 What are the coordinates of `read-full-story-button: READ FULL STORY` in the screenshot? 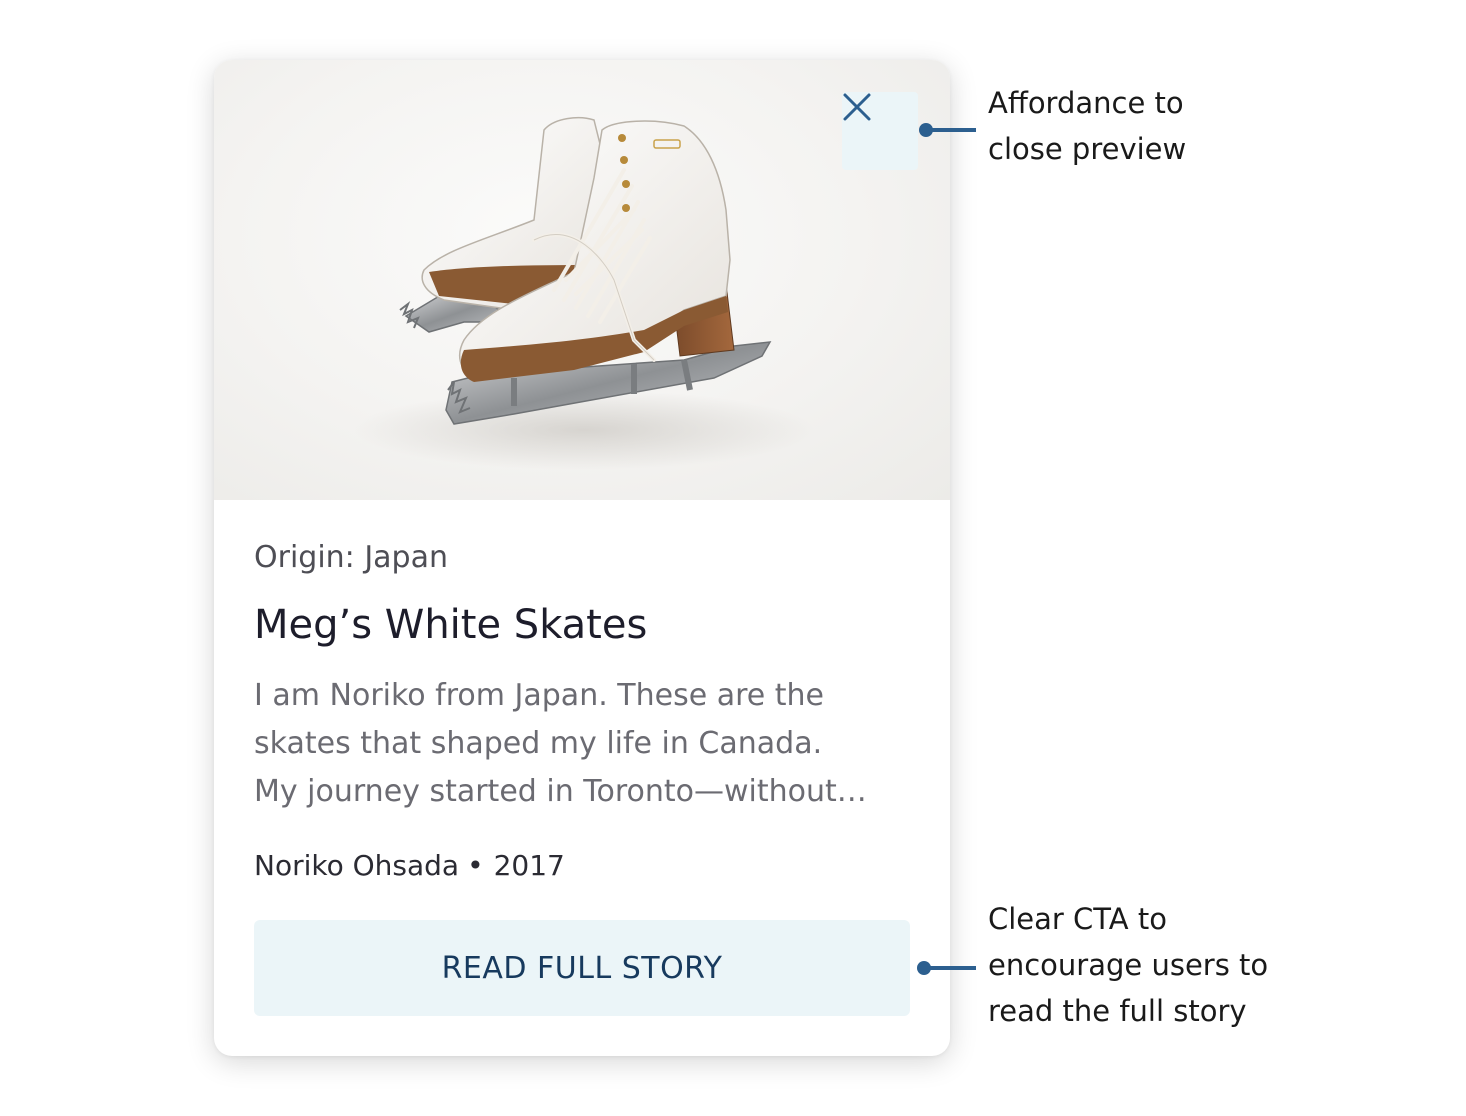 It's located at (582, 968).